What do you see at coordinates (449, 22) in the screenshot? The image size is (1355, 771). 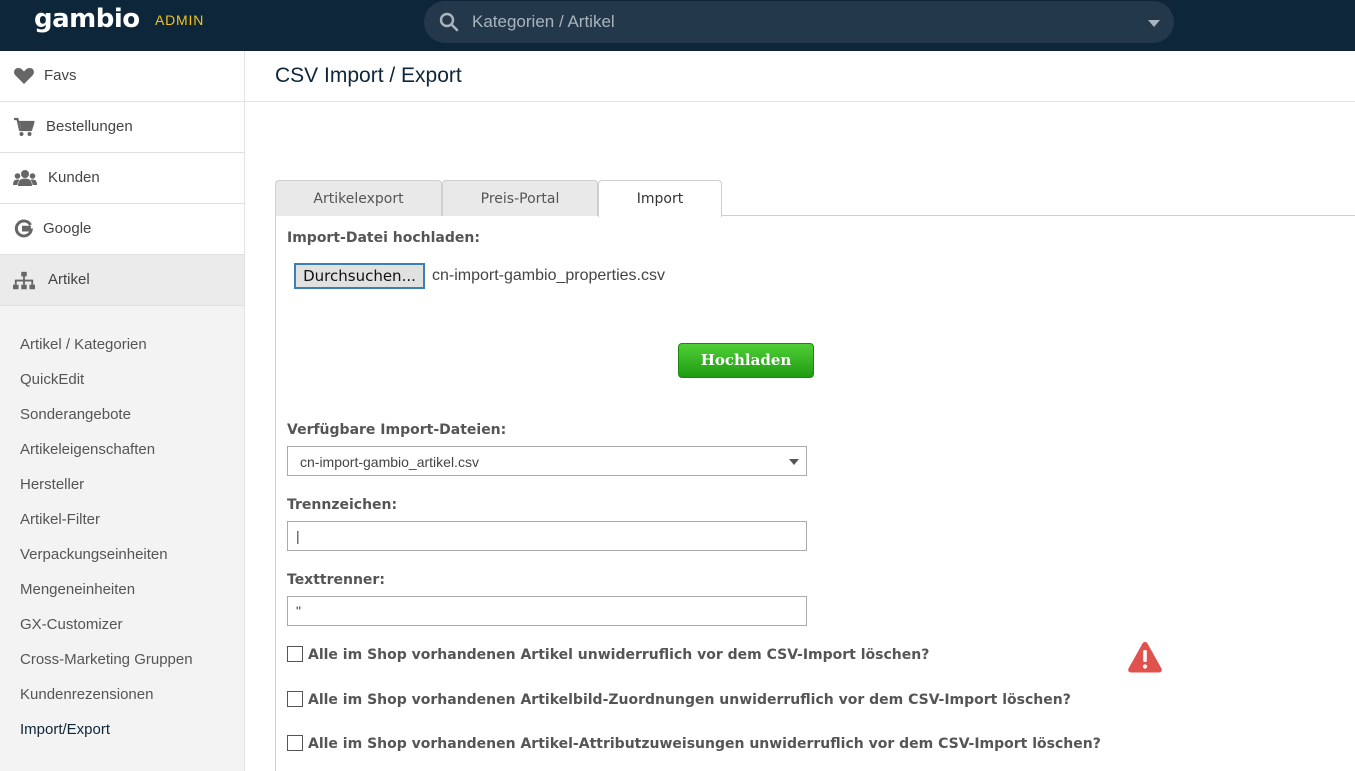 I see `search-icon` at bounding box center [449, 22].